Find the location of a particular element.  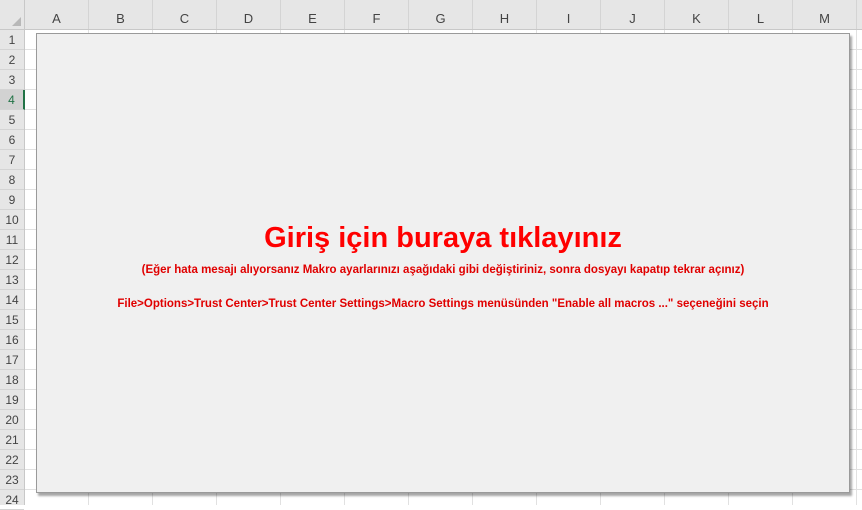

row-header-10: 10 is located at coordinates (12, 220).